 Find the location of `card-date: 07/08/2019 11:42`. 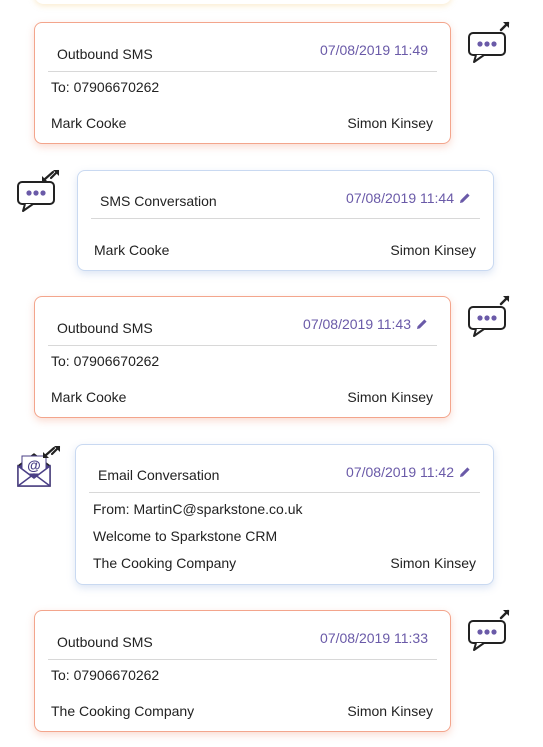

card-date: 07/08/2019 11:42 is located at coordinates (408, 472).